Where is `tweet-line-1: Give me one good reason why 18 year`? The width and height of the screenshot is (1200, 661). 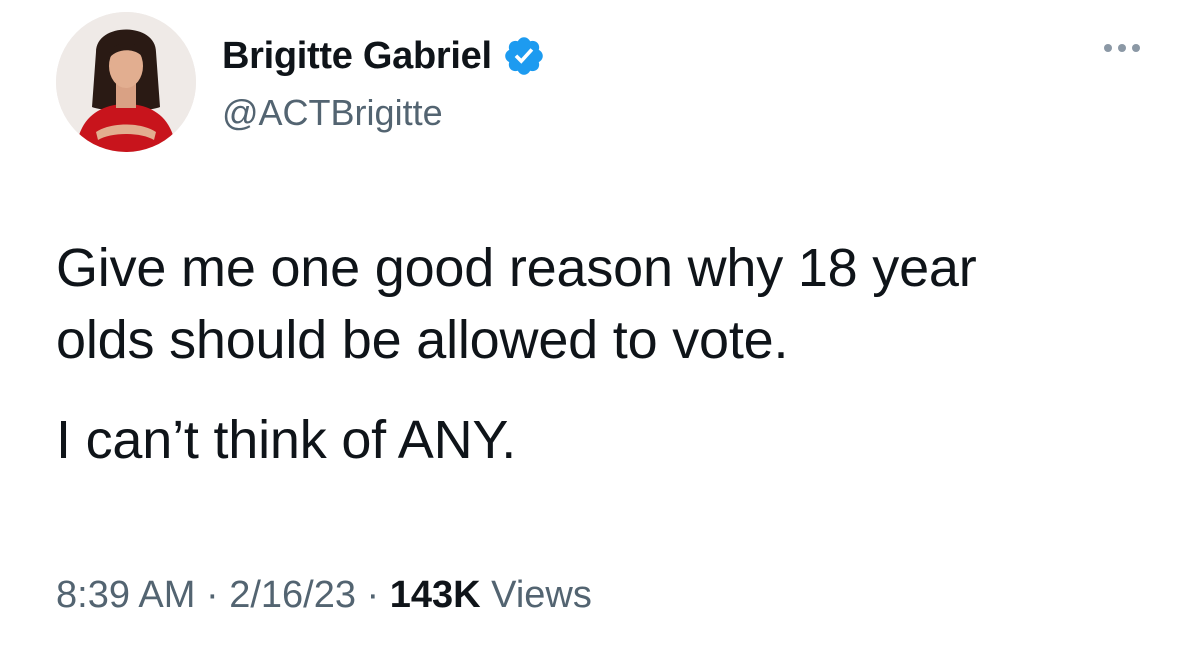
tweet-line-1: Give me one good reason why 18 year is located at coordinates (516, 268).